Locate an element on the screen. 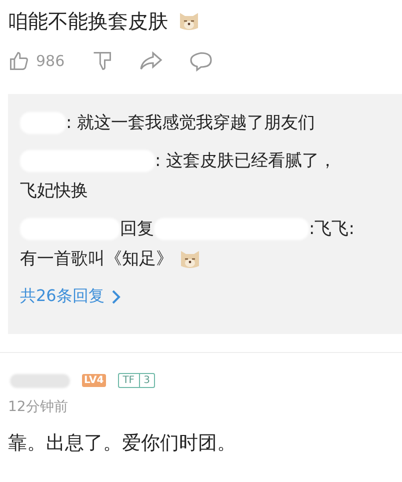  comment-time: 12分钟前 is located at coordinates (38, 407).